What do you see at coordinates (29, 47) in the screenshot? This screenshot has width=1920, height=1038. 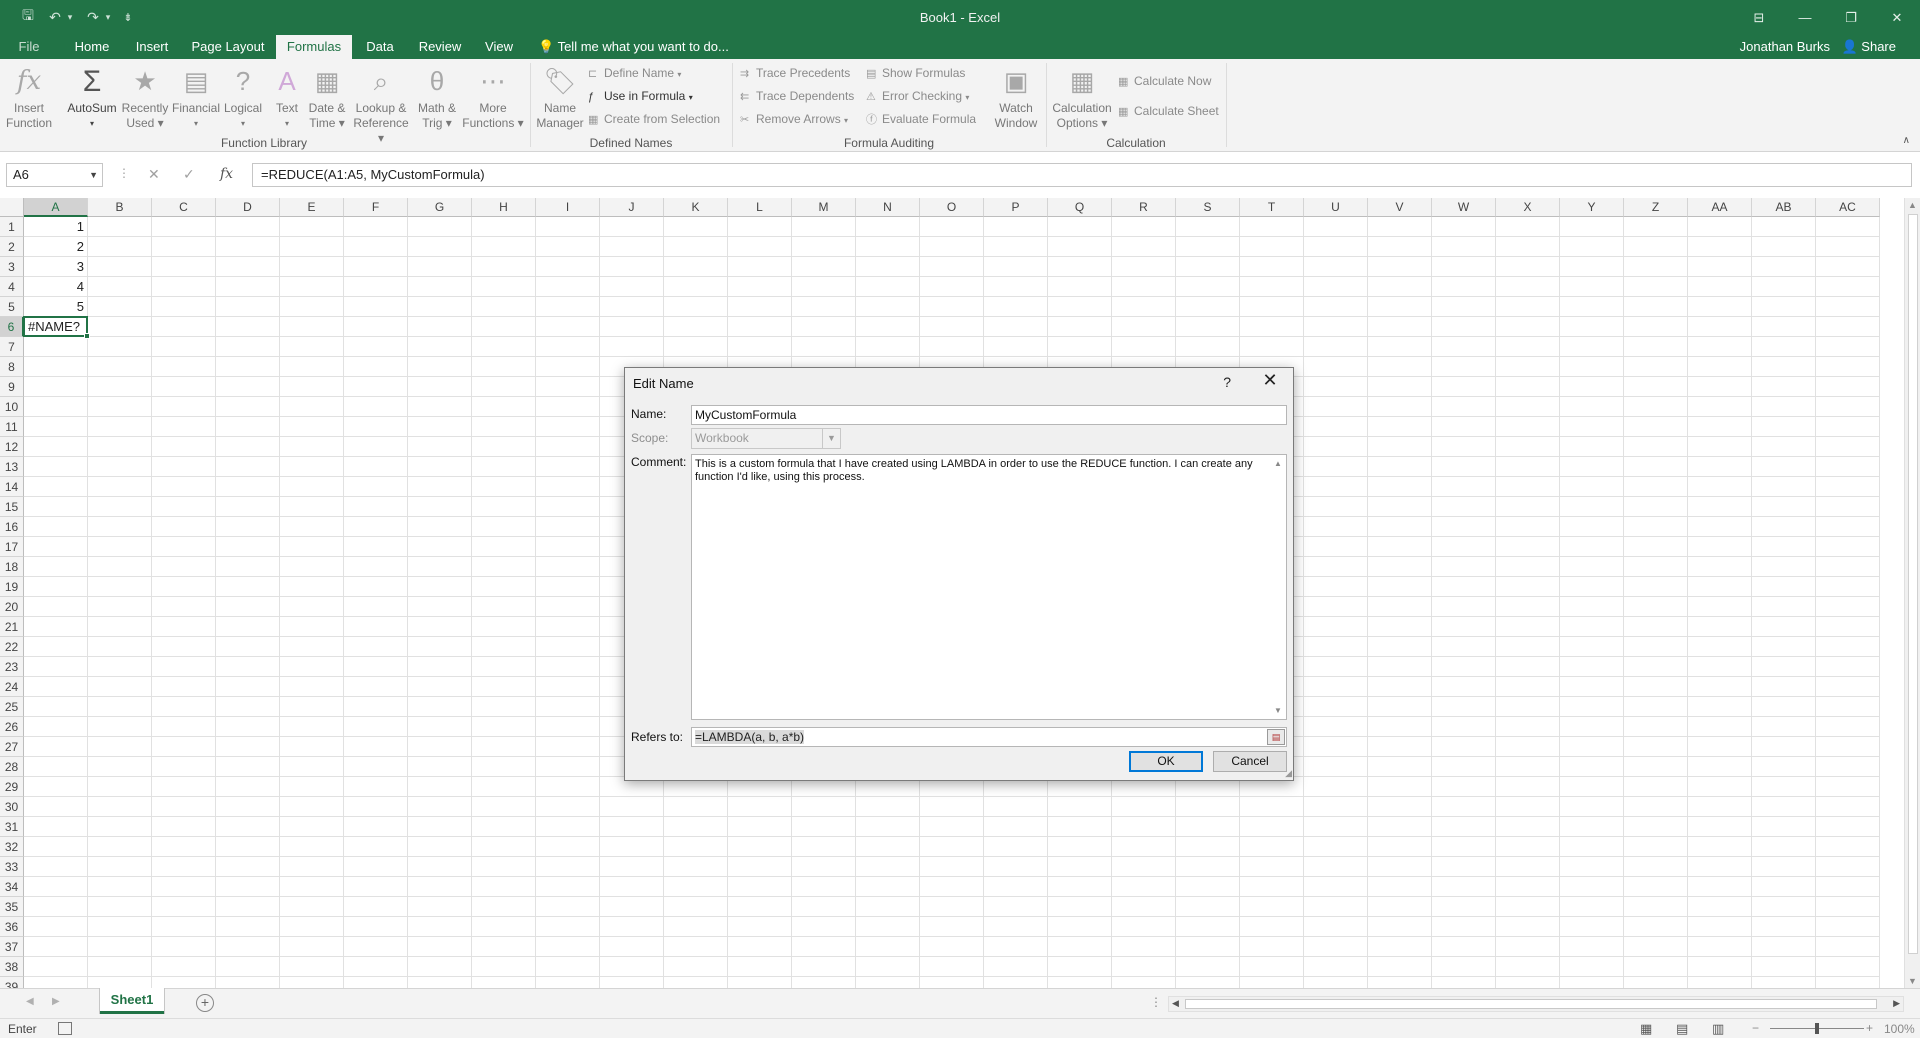 I see `tab-file: File` at bounding box center [29, 47].